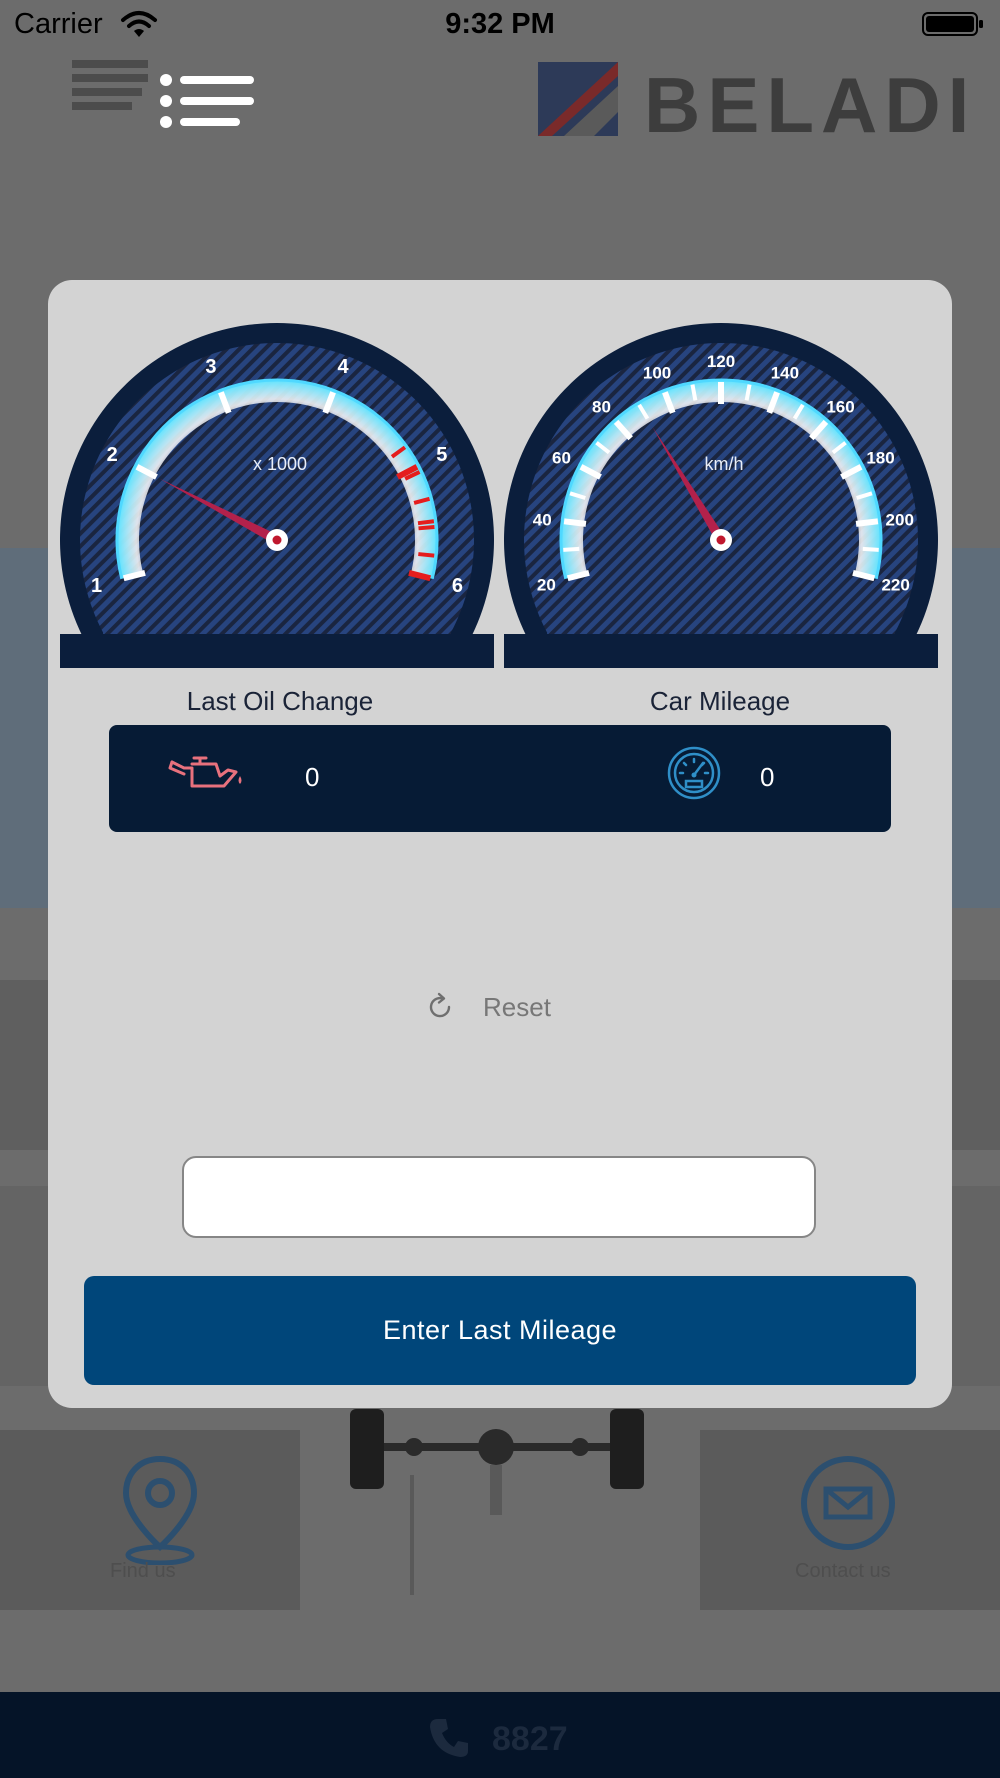 The height and width of the screenshot is (1778, 1000). Describe the element at coordinates (848, 1503) in the screenshot. I see `contact-icon` at that location.